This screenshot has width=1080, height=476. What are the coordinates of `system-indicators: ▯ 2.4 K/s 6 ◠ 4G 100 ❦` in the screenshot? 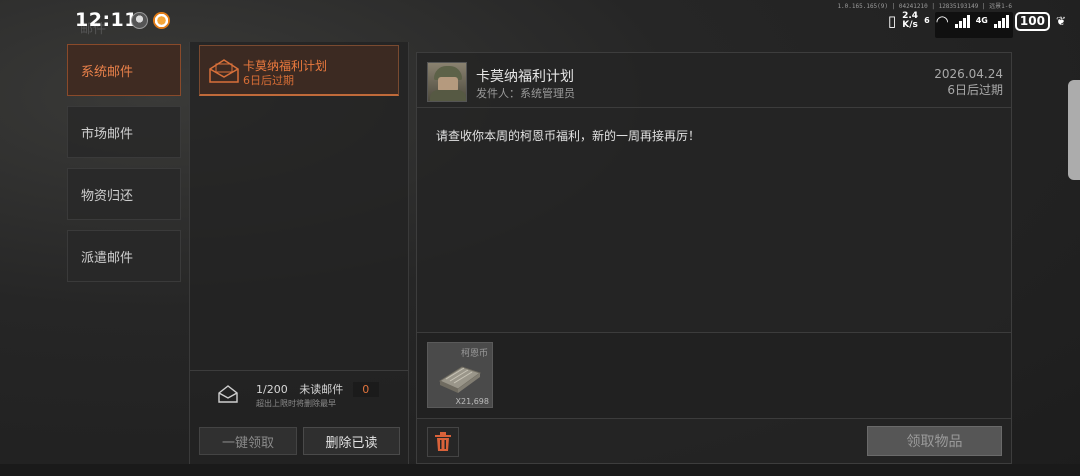 It's located at (977, 21).